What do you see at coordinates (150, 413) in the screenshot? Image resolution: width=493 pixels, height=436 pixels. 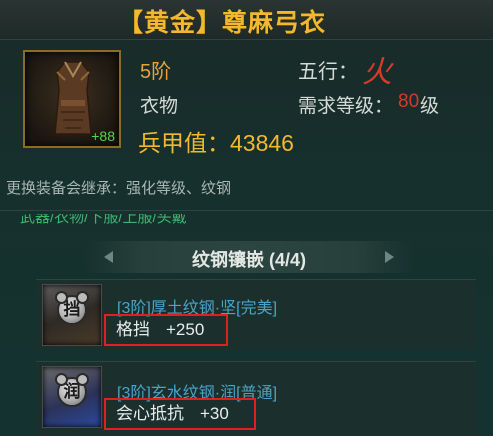 I see `gem-stat-label: 会心抵抗` at bounding box center [150, 413].